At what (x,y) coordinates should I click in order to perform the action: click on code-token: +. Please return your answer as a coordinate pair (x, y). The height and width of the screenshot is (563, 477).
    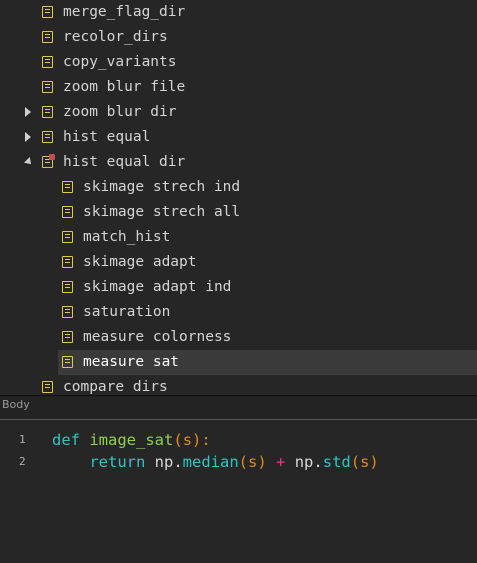
    Looking at the image, I should click on (281, 462).